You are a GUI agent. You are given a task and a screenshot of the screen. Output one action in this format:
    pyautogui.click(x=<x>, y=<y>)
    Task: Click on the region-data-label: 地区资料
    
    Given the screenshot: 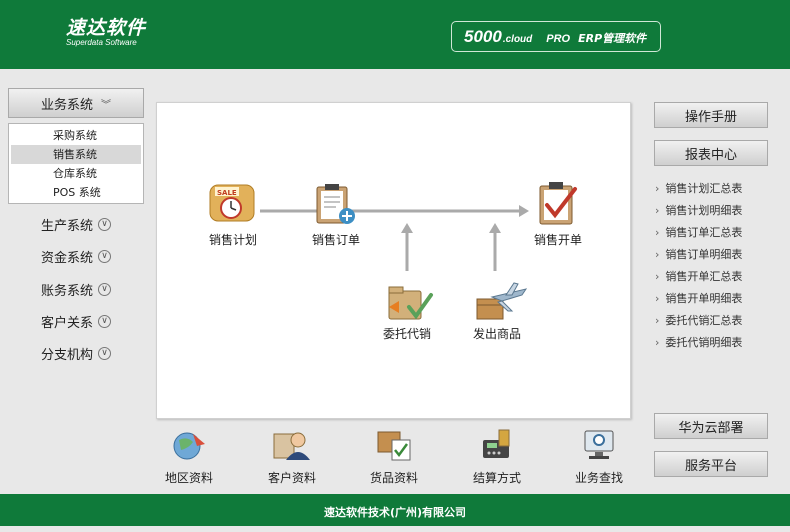 What is the action you would take?
    pyautogui.click(x=188, y=478)
    